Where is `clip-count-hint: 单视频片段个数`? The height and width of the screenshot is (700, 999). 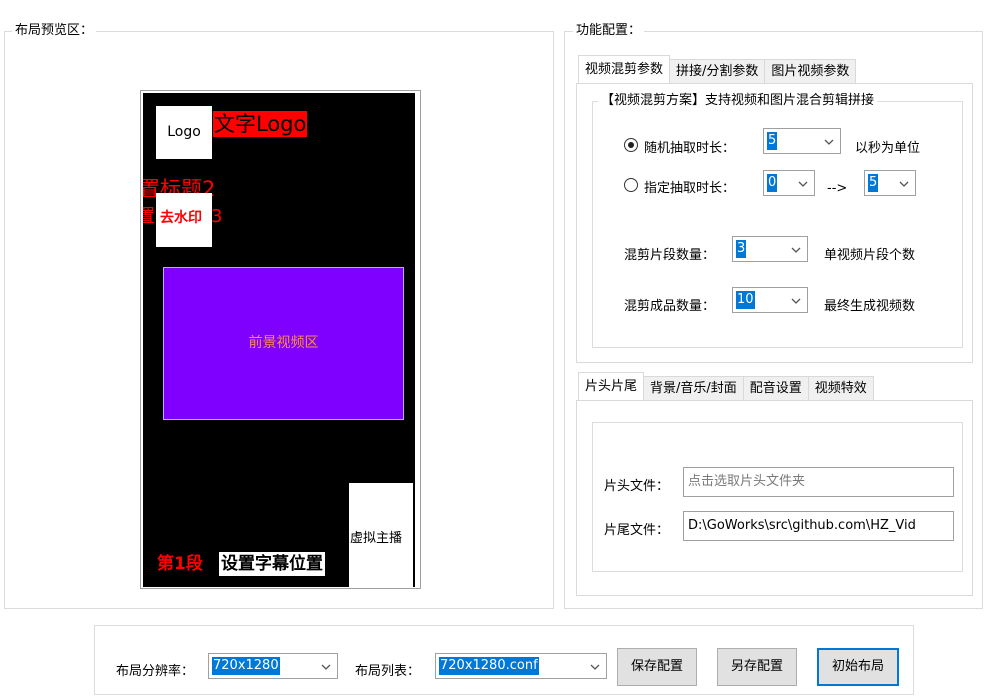 clip-count-hint: 单视频片段个数 is located at coordinates (870, 255).